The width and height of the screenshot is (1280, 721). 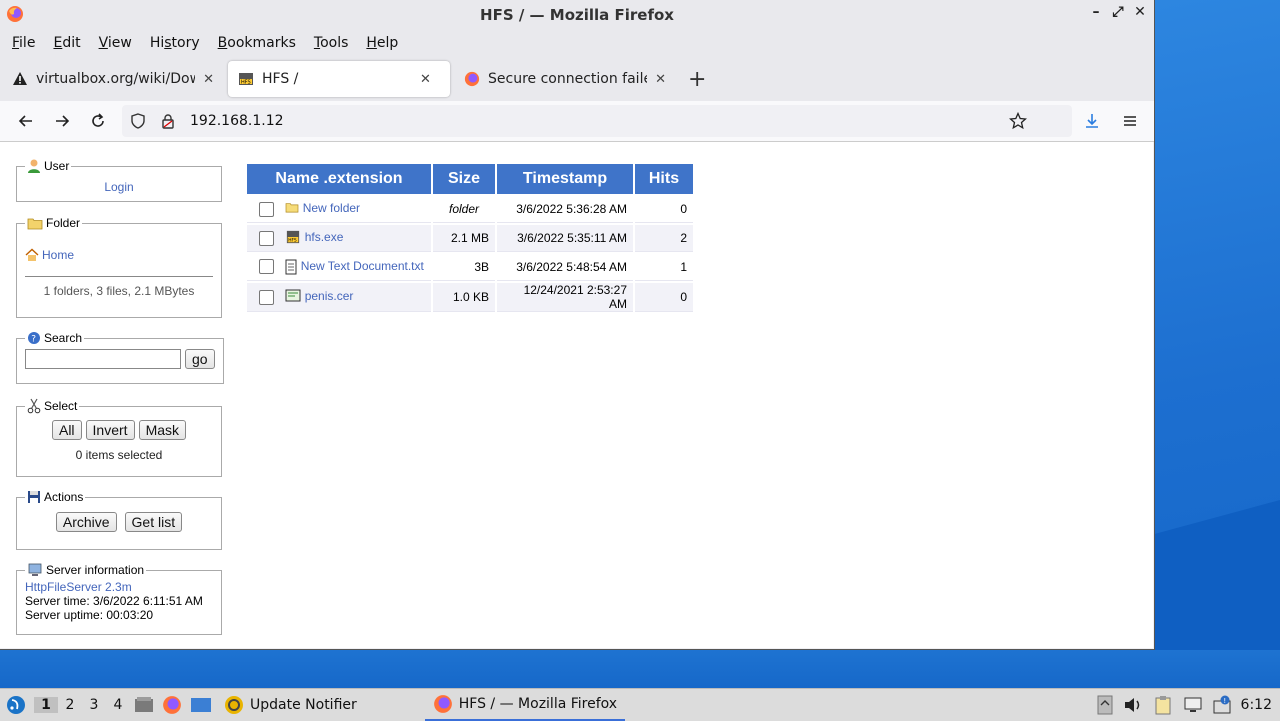 What do you see at coordinates (89, 615) in the screenshot?
I see `server-uptime: Server uptime: 00:03:20` at bounding box center [89, 615].